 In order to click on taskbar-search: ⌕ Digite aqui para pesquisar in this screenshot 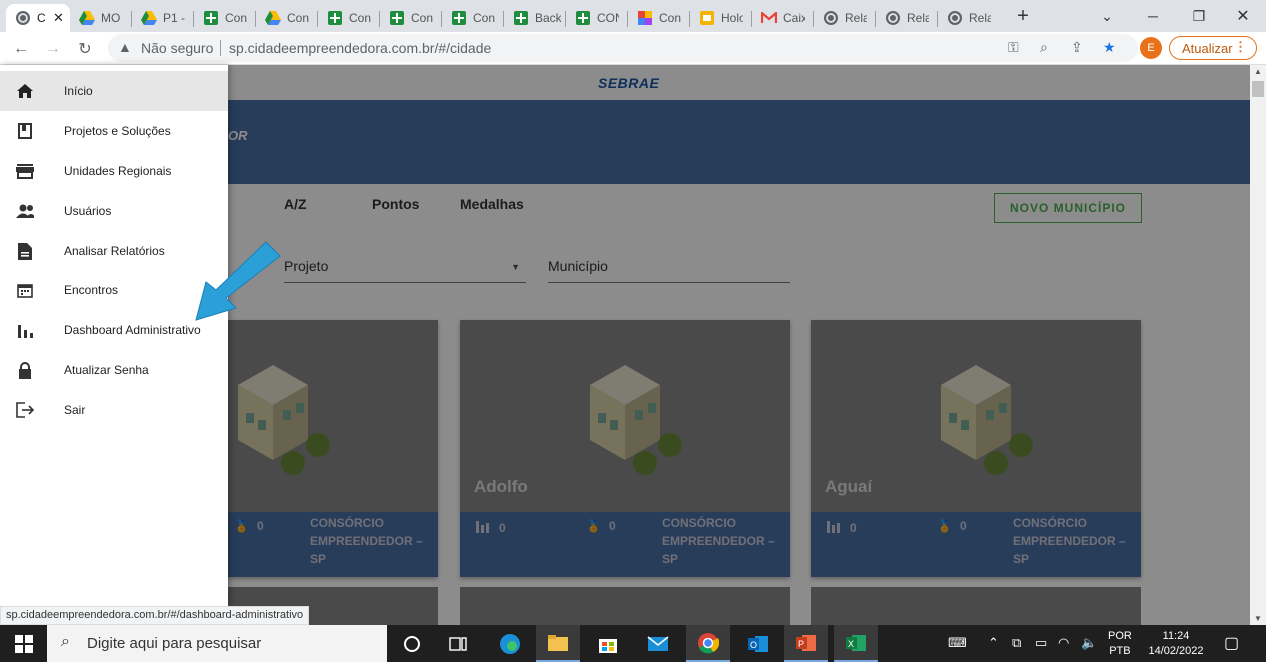, I will do `click(217, 643)`.